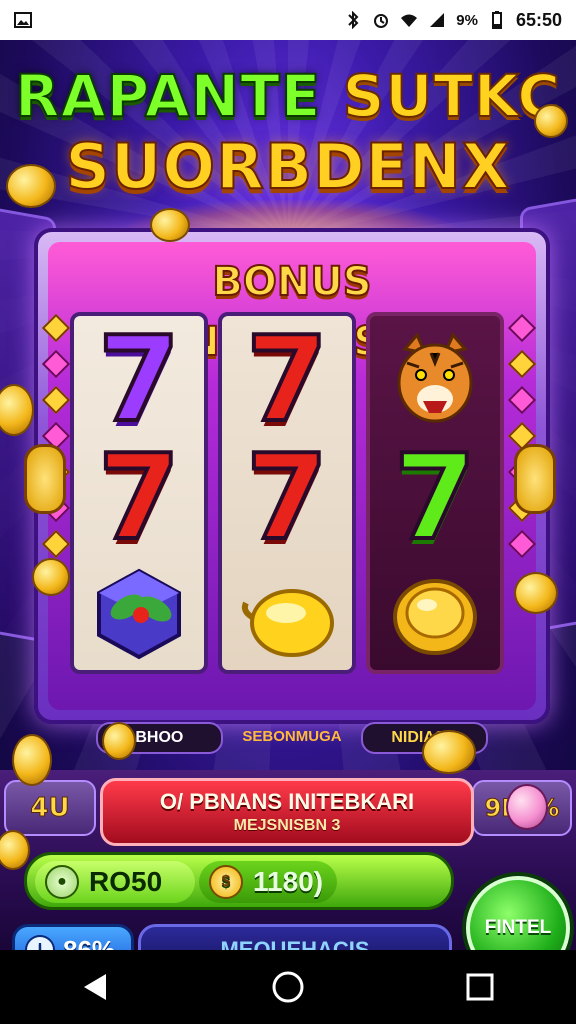 The height and width of the screenshot is (1024, 576). Describe the element at coordinates (535, 479) in the screenshot. I see `right-knob` at that location.